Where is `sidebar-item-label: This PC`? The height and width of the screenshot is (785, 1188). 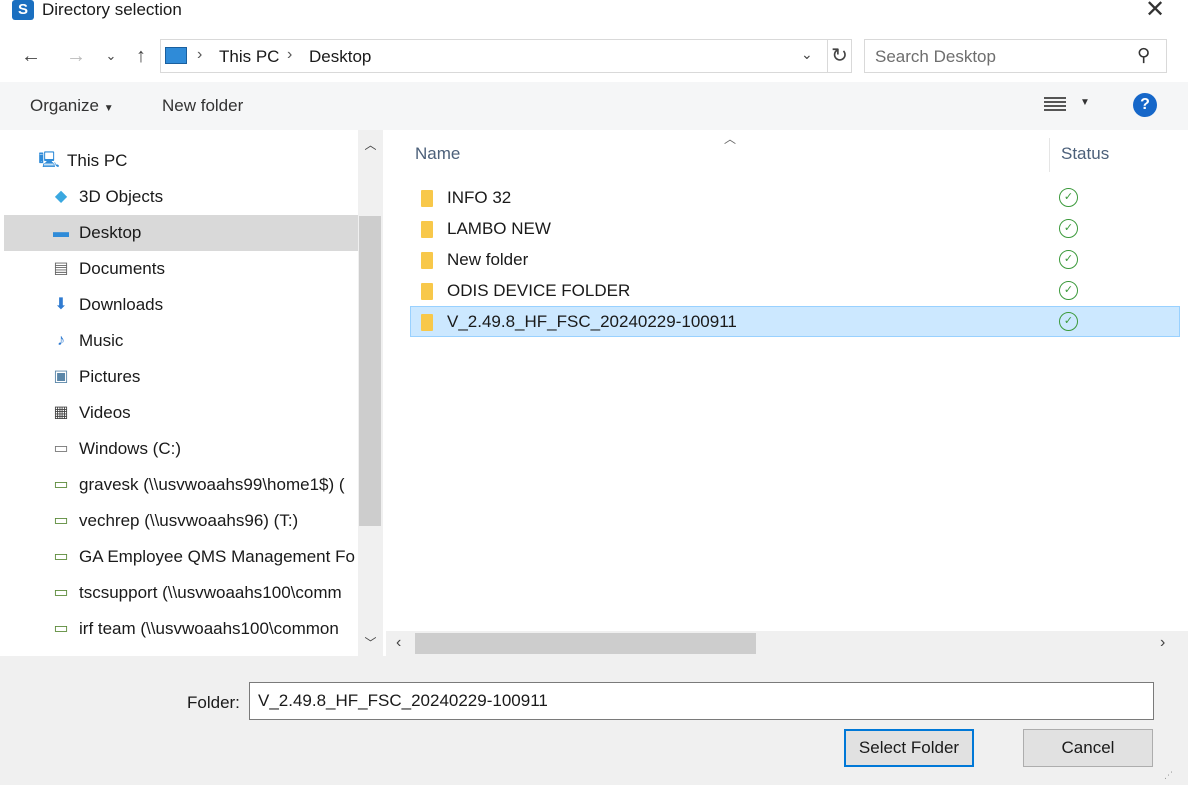 sidebar-item-label: This PC is located at coordinates (97, 160).